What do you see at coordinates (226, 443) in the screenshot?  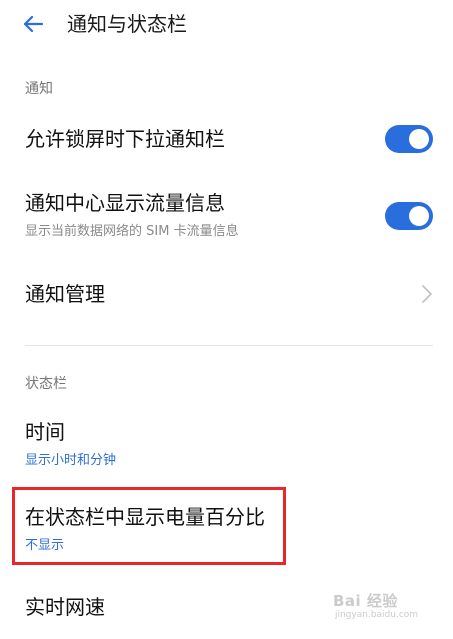 I see `setting-row-time: 时间 显示小时和分钟` at bounding box center [226, 443].